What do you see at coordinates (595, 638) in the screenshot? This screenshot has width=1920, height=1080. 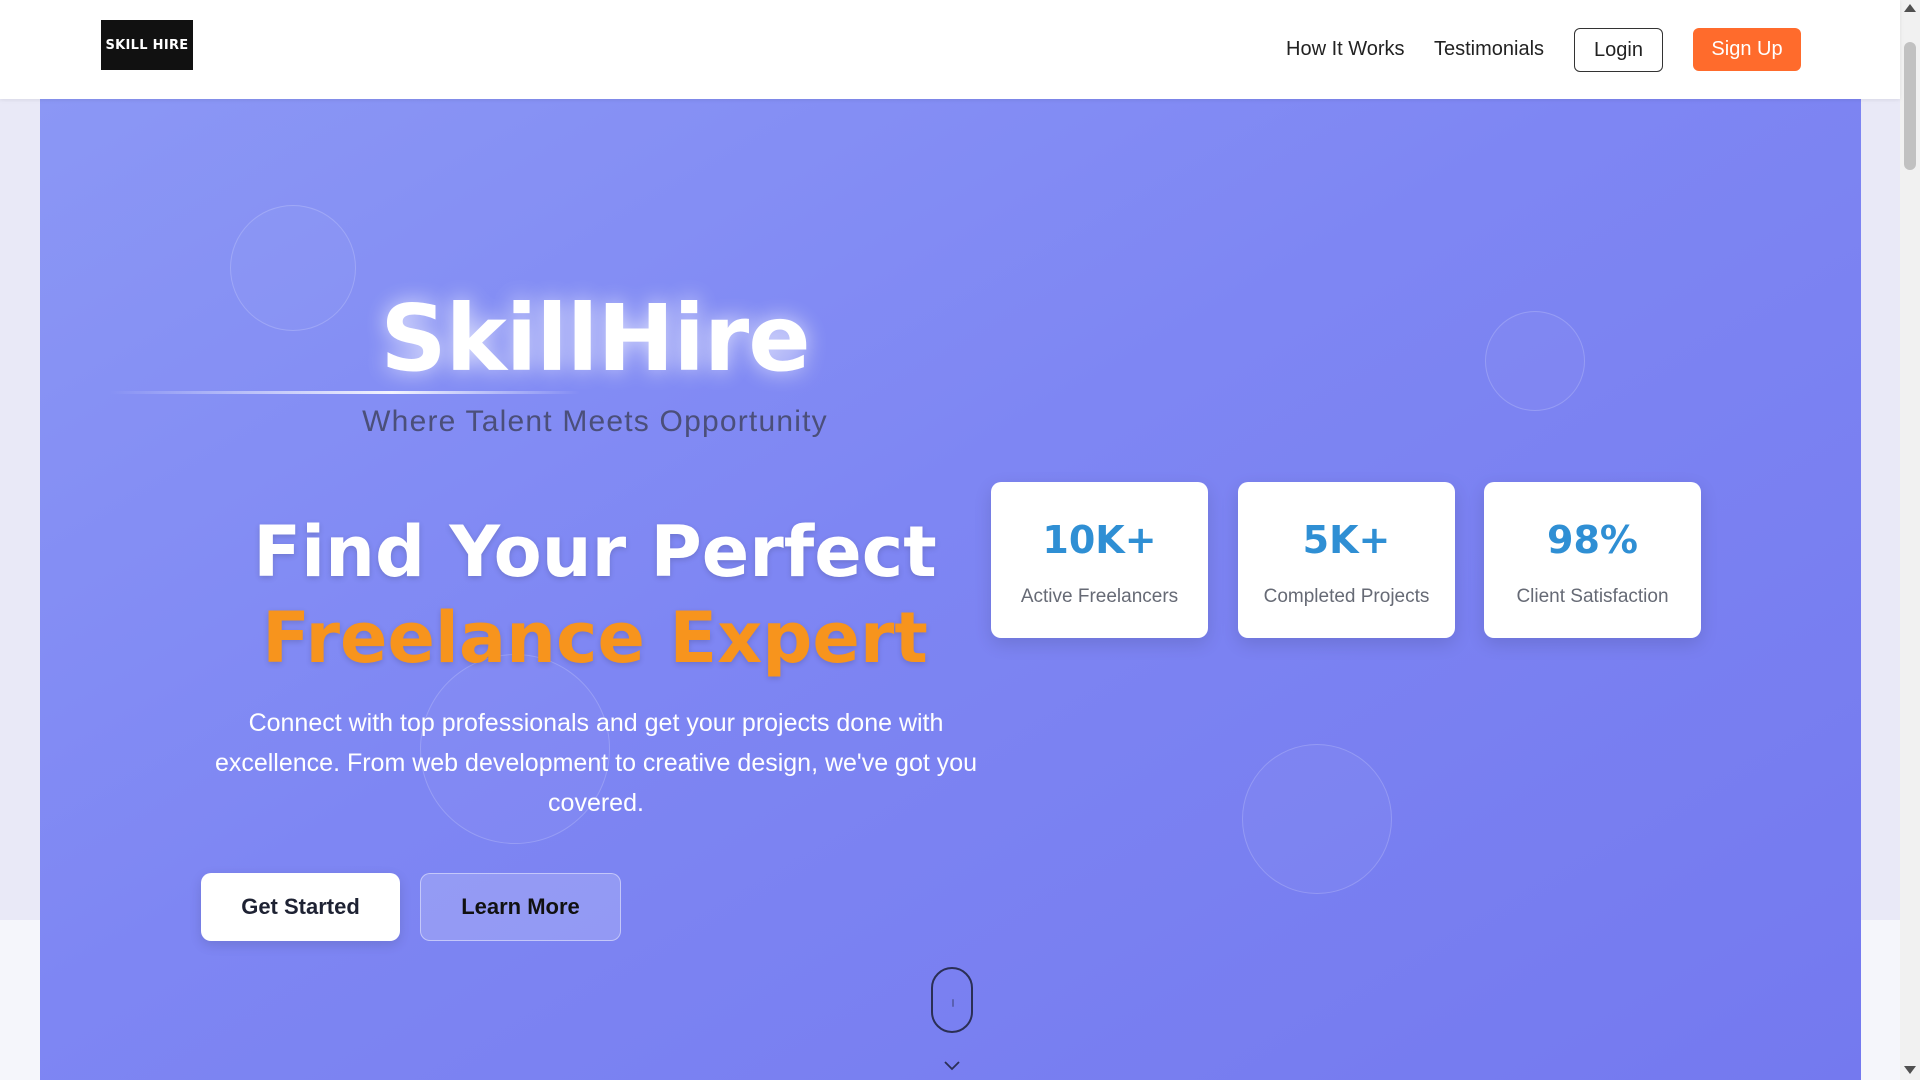 I see `headline-line-2: Freelance Expert` at bounding box center [595, 638].